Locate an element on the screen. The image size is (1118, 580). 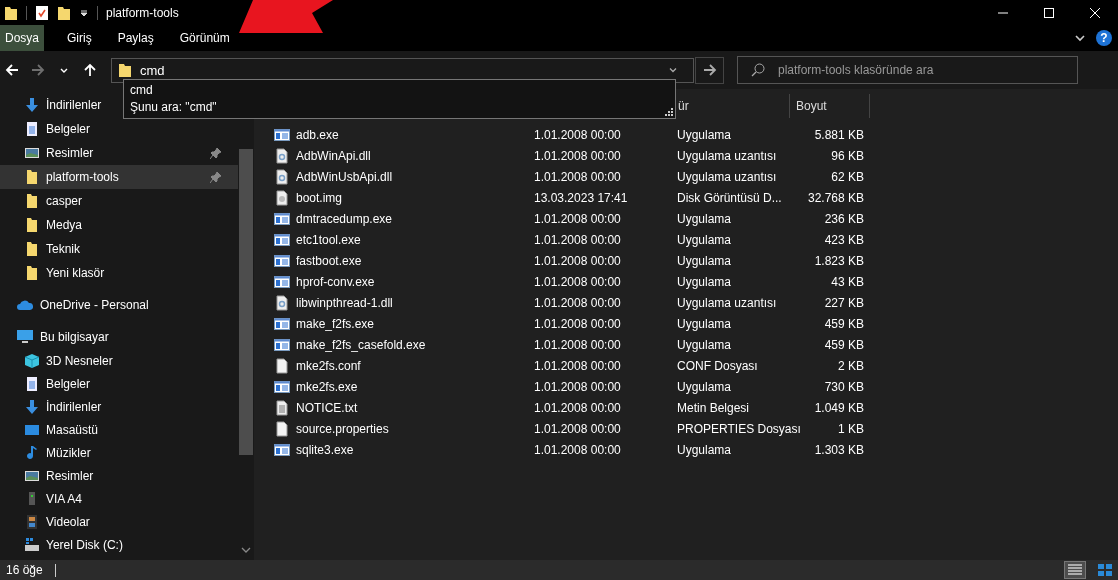
help-button: ? is located at coordinates (1104, 38).